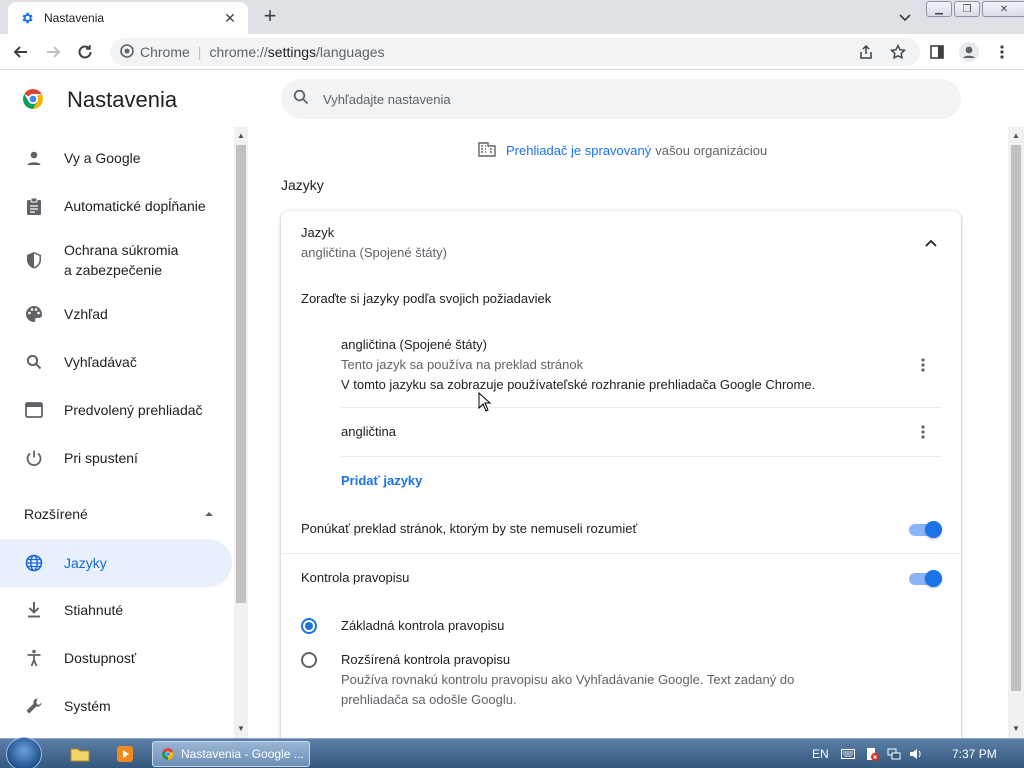 Image resolution: width=1024 pixels, height=768 pixels. I want to click on share-icon, so click(866, 52).